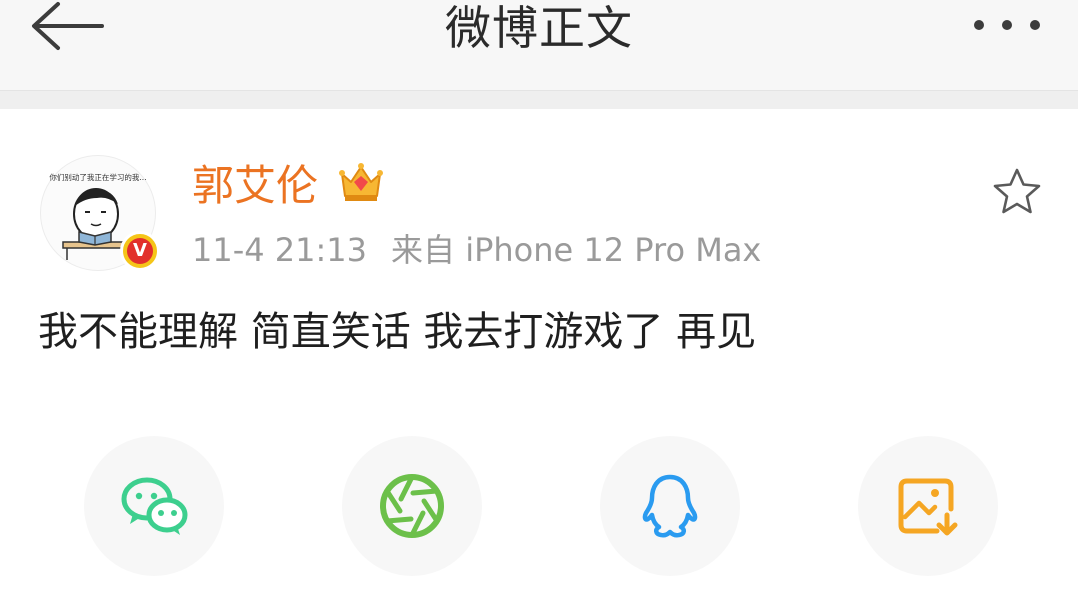 The image size is (1078, 607). Describe the element at coordinates (280, 250) in the screenshot. I see `post-time: 11-4 21:13` at that location.